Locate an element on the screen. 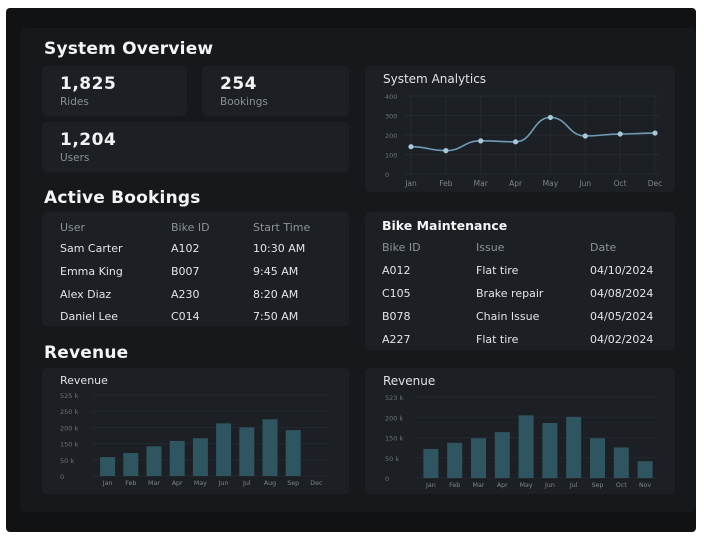  y-tick-label: 300 is located at coordinates (391, 117).